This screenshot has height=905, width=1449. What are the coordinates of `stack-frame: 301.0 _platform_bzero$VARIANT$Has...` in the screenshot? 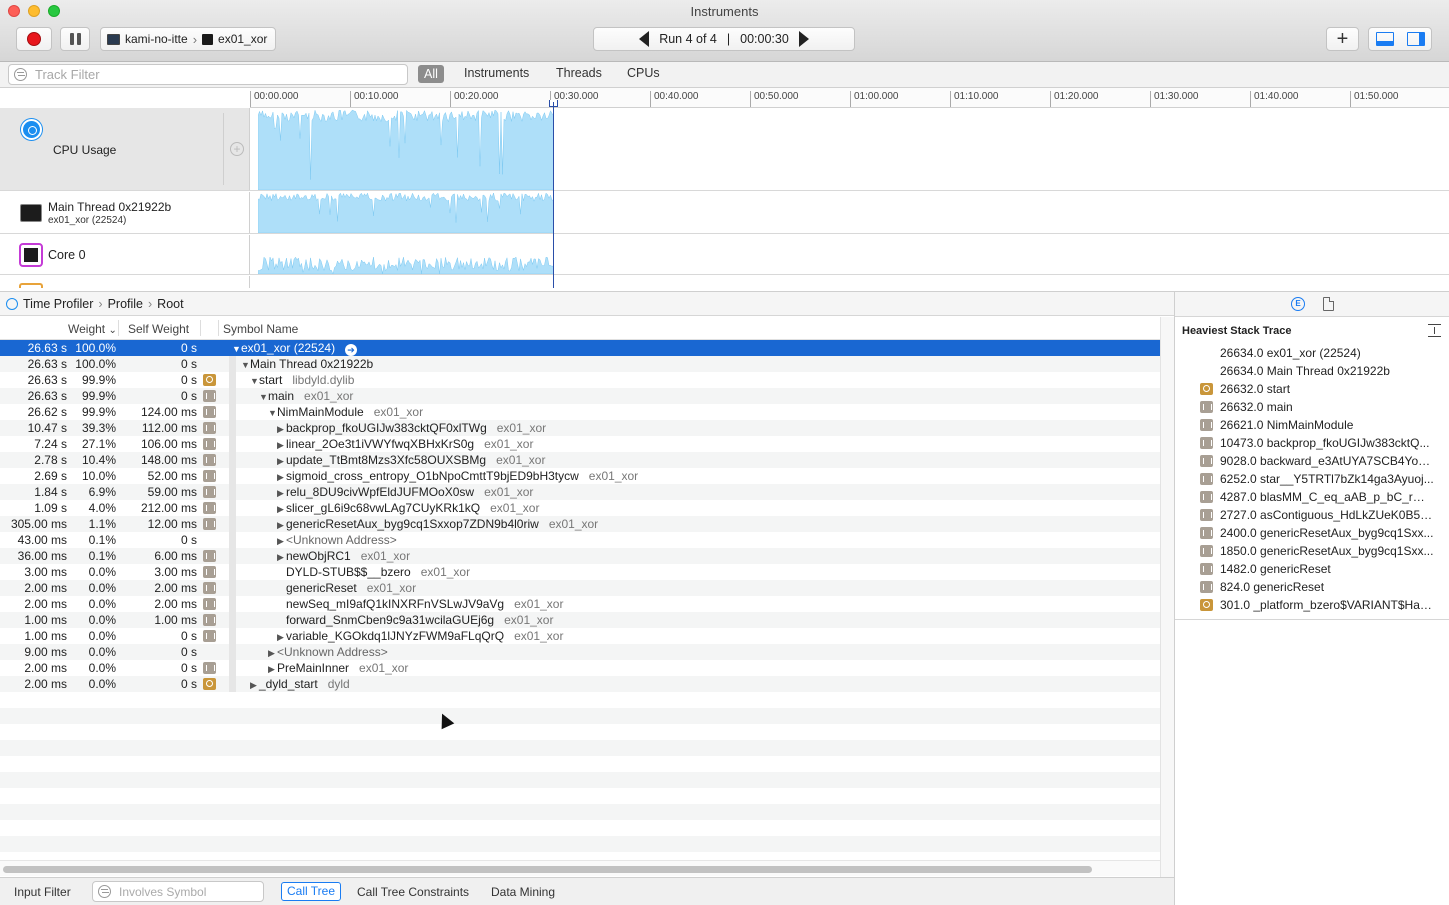 It's located at (1312, 605).